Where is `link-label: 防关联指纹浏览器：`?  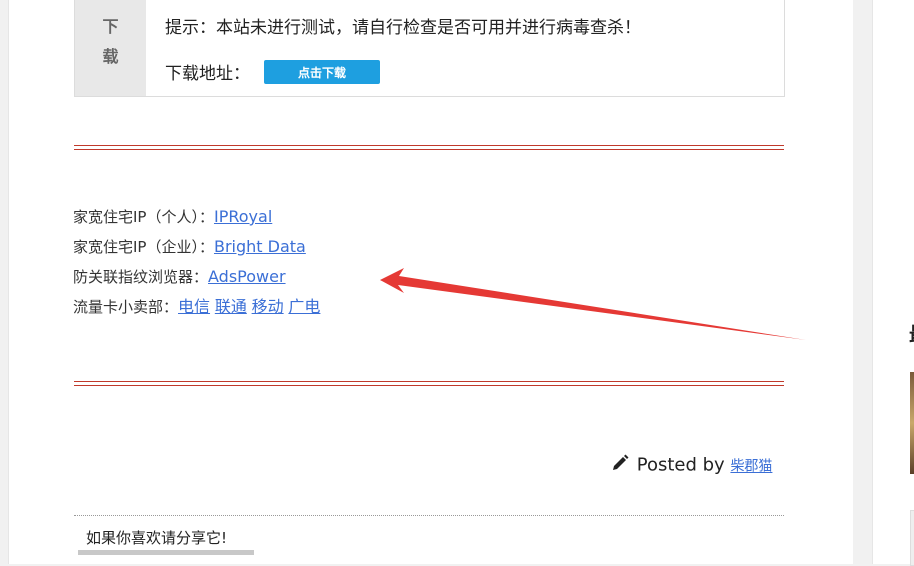
link-label: 防关联指纹浏览器： is located at coordinates (141, 277).